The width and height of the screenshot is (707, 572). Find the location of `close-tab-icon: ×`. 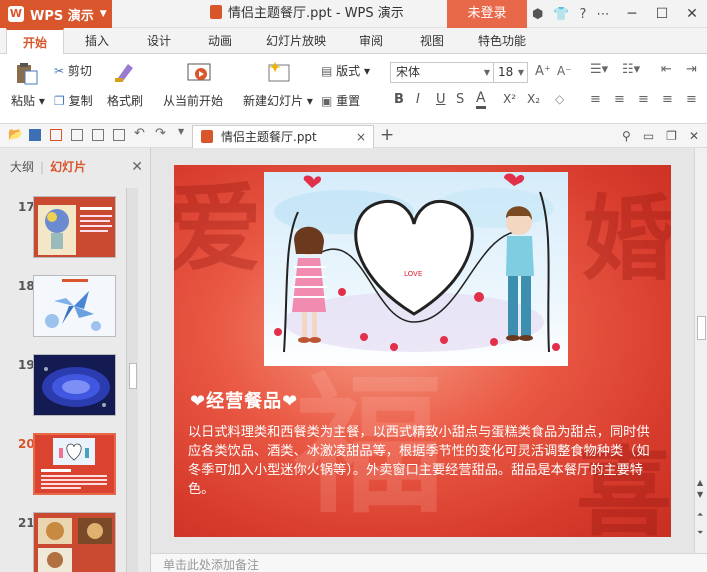

close-tab-icon: × is located at coordinates (361, 137).